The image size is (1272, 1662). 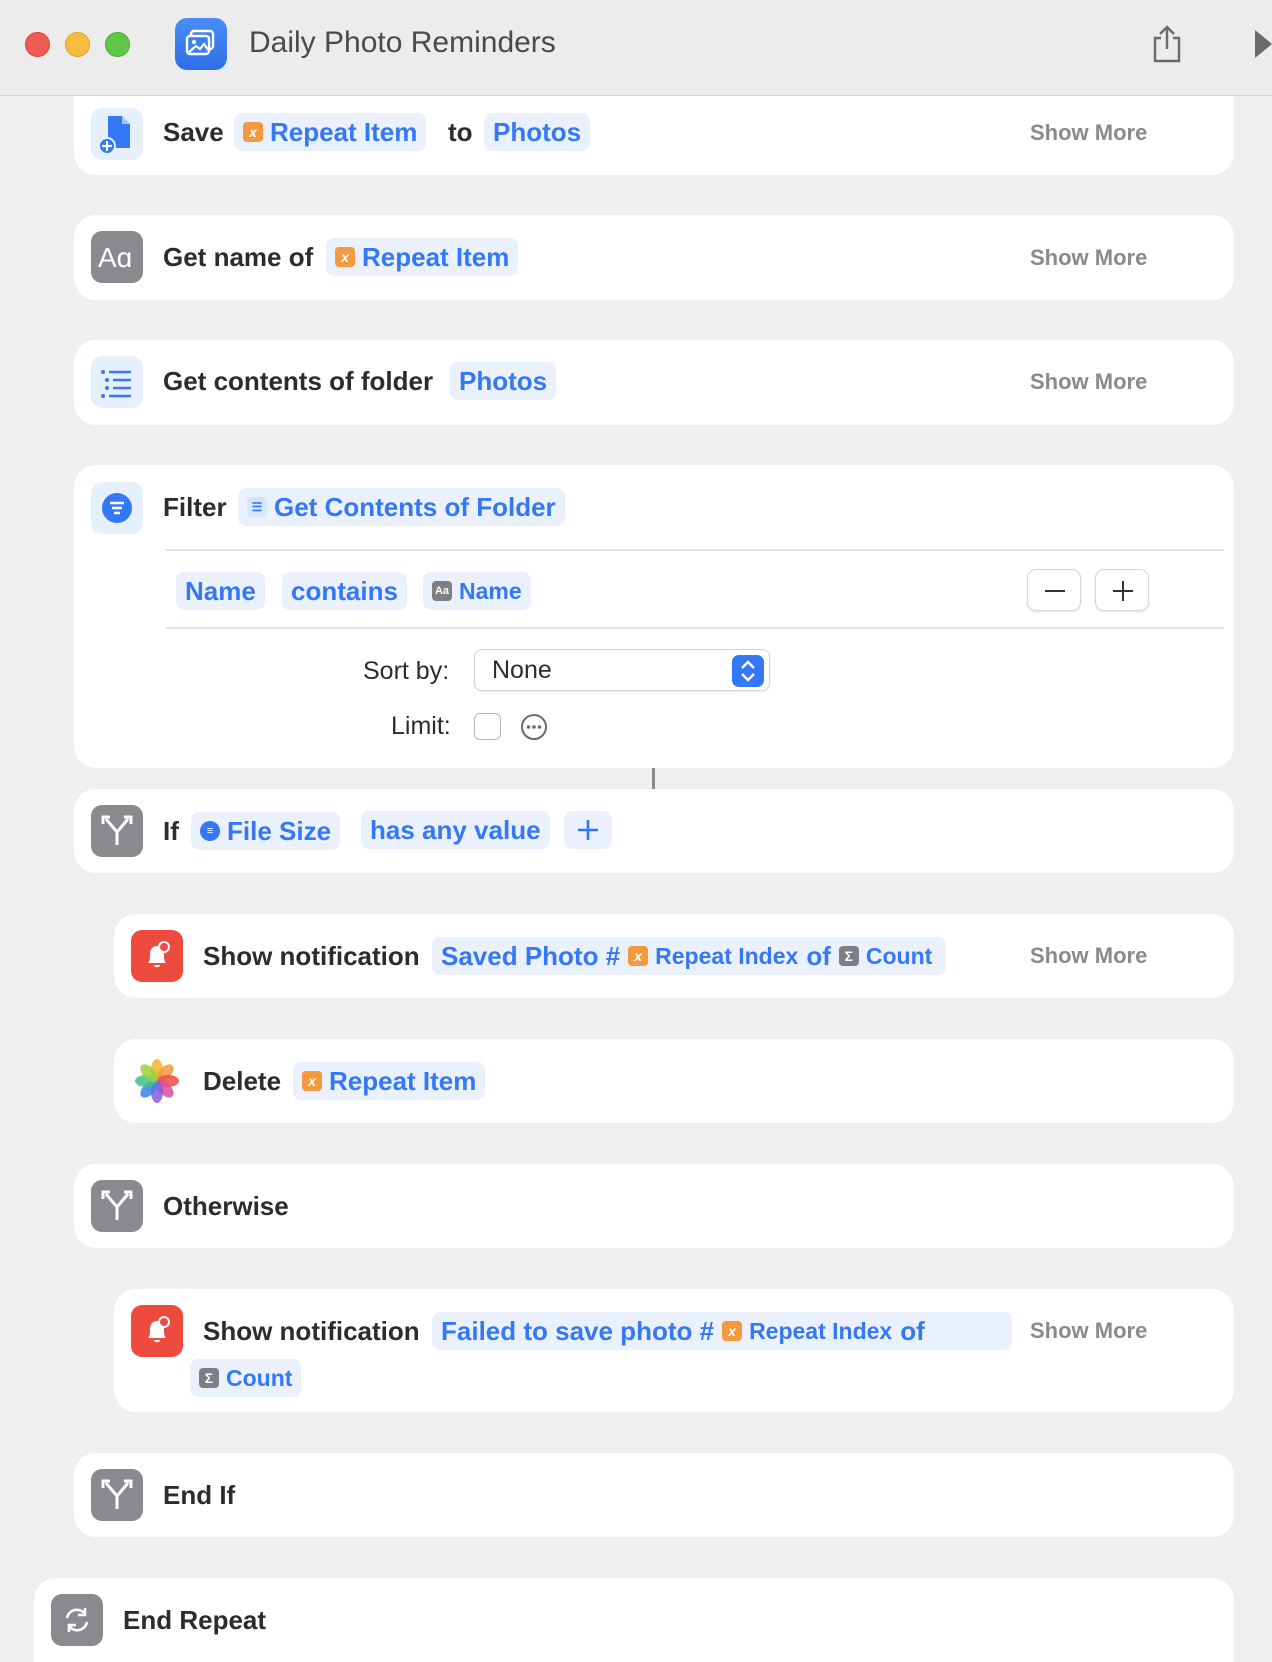 I want to click on minimize-window-button, so click(x=77, y=44).